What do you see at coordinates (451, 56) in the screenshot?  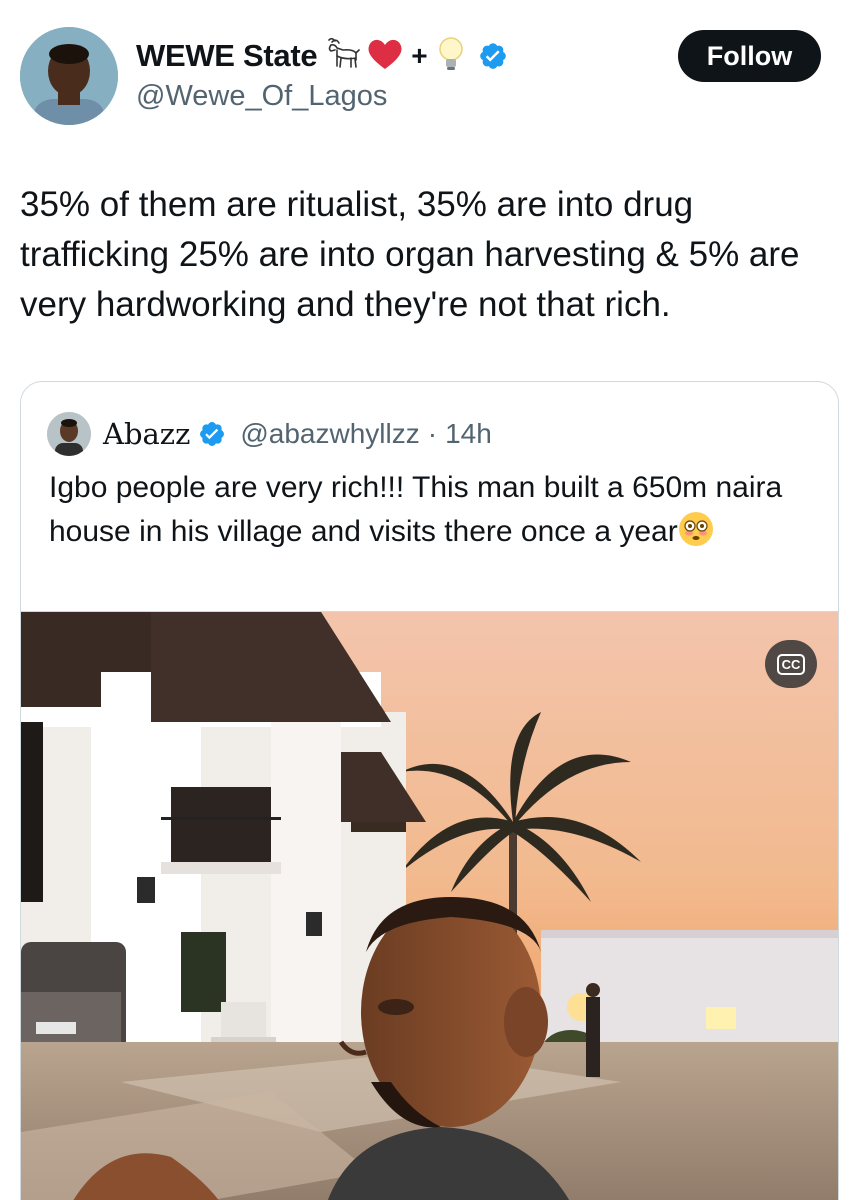 I see `bulb-icon` at bounding box center [451, 56].